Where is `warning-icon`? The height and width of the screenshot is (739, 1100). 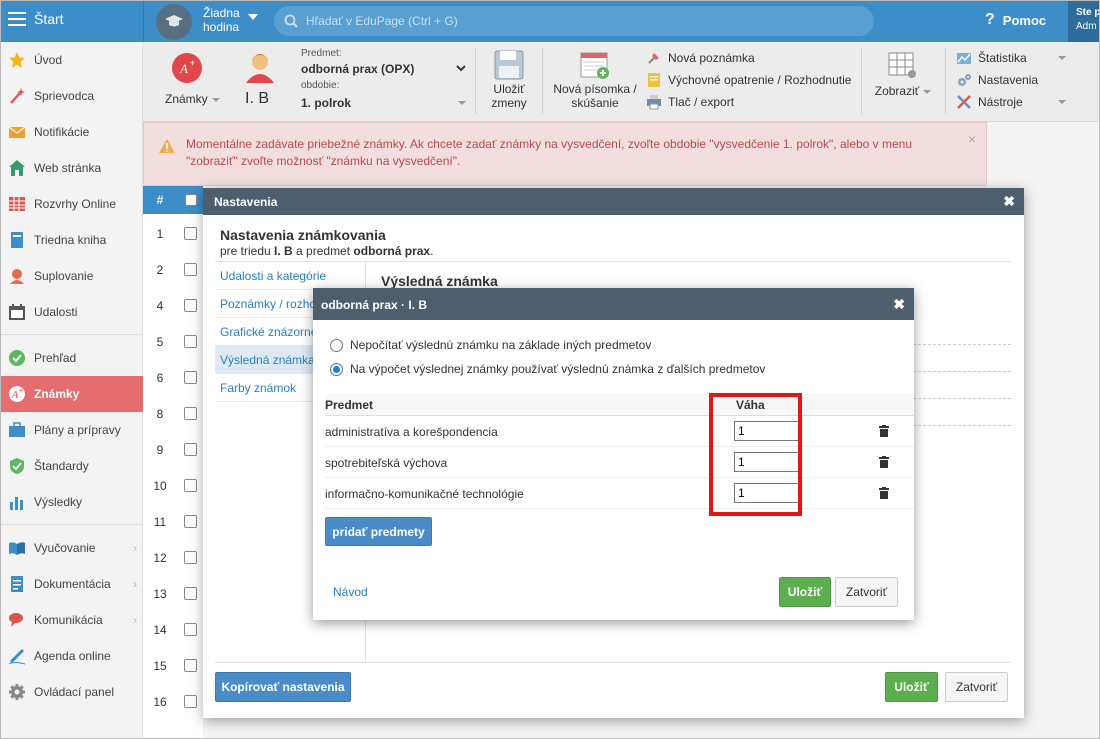
warning-icon is located at coordinates (167, 146).